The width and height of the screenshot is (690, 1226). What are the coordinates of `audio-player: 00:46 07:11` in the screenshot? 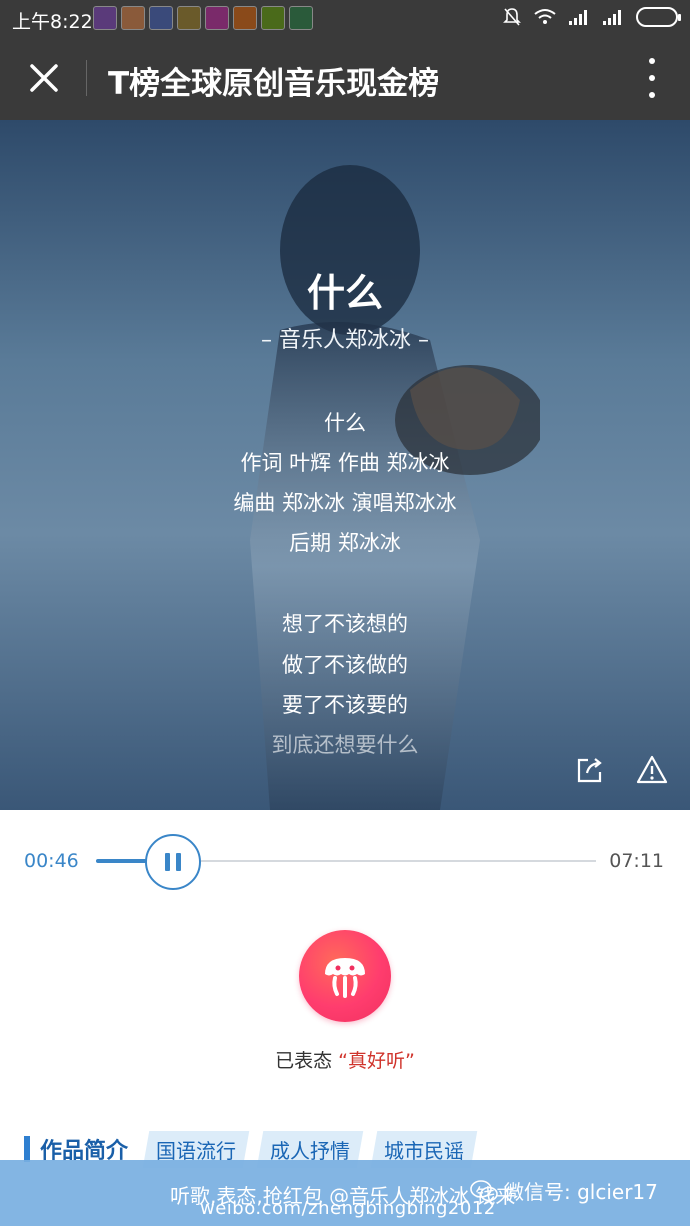 It's located at (345, 860).